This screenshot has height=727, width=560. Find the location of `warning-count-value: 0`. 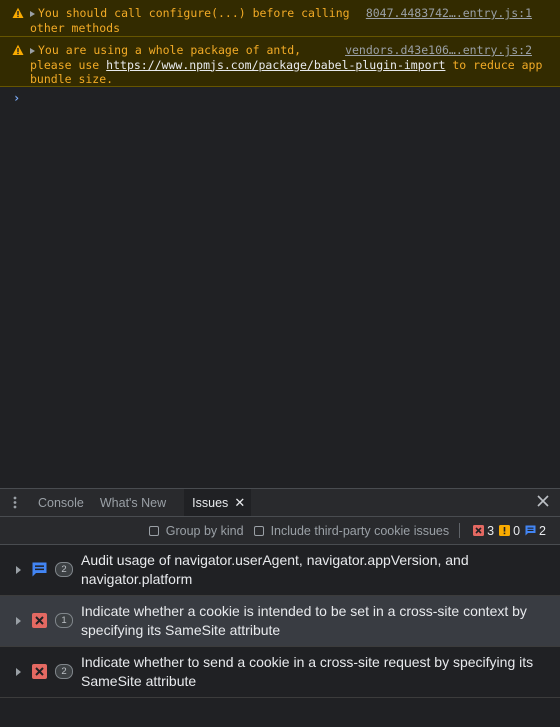

warning-count-value: 0 is located at coordinates (517, 530).